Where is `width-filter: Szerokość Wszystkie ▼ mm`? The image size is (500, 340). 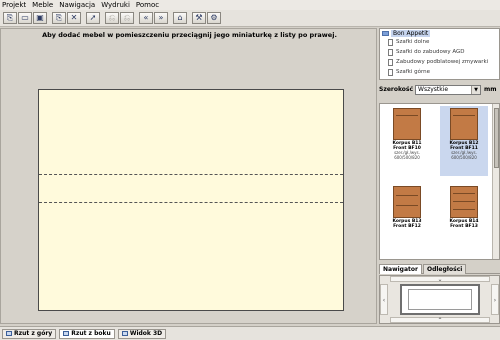
width-filter: Szerokość Wszystkie ▼ mm is located at coordinates (439, 89).